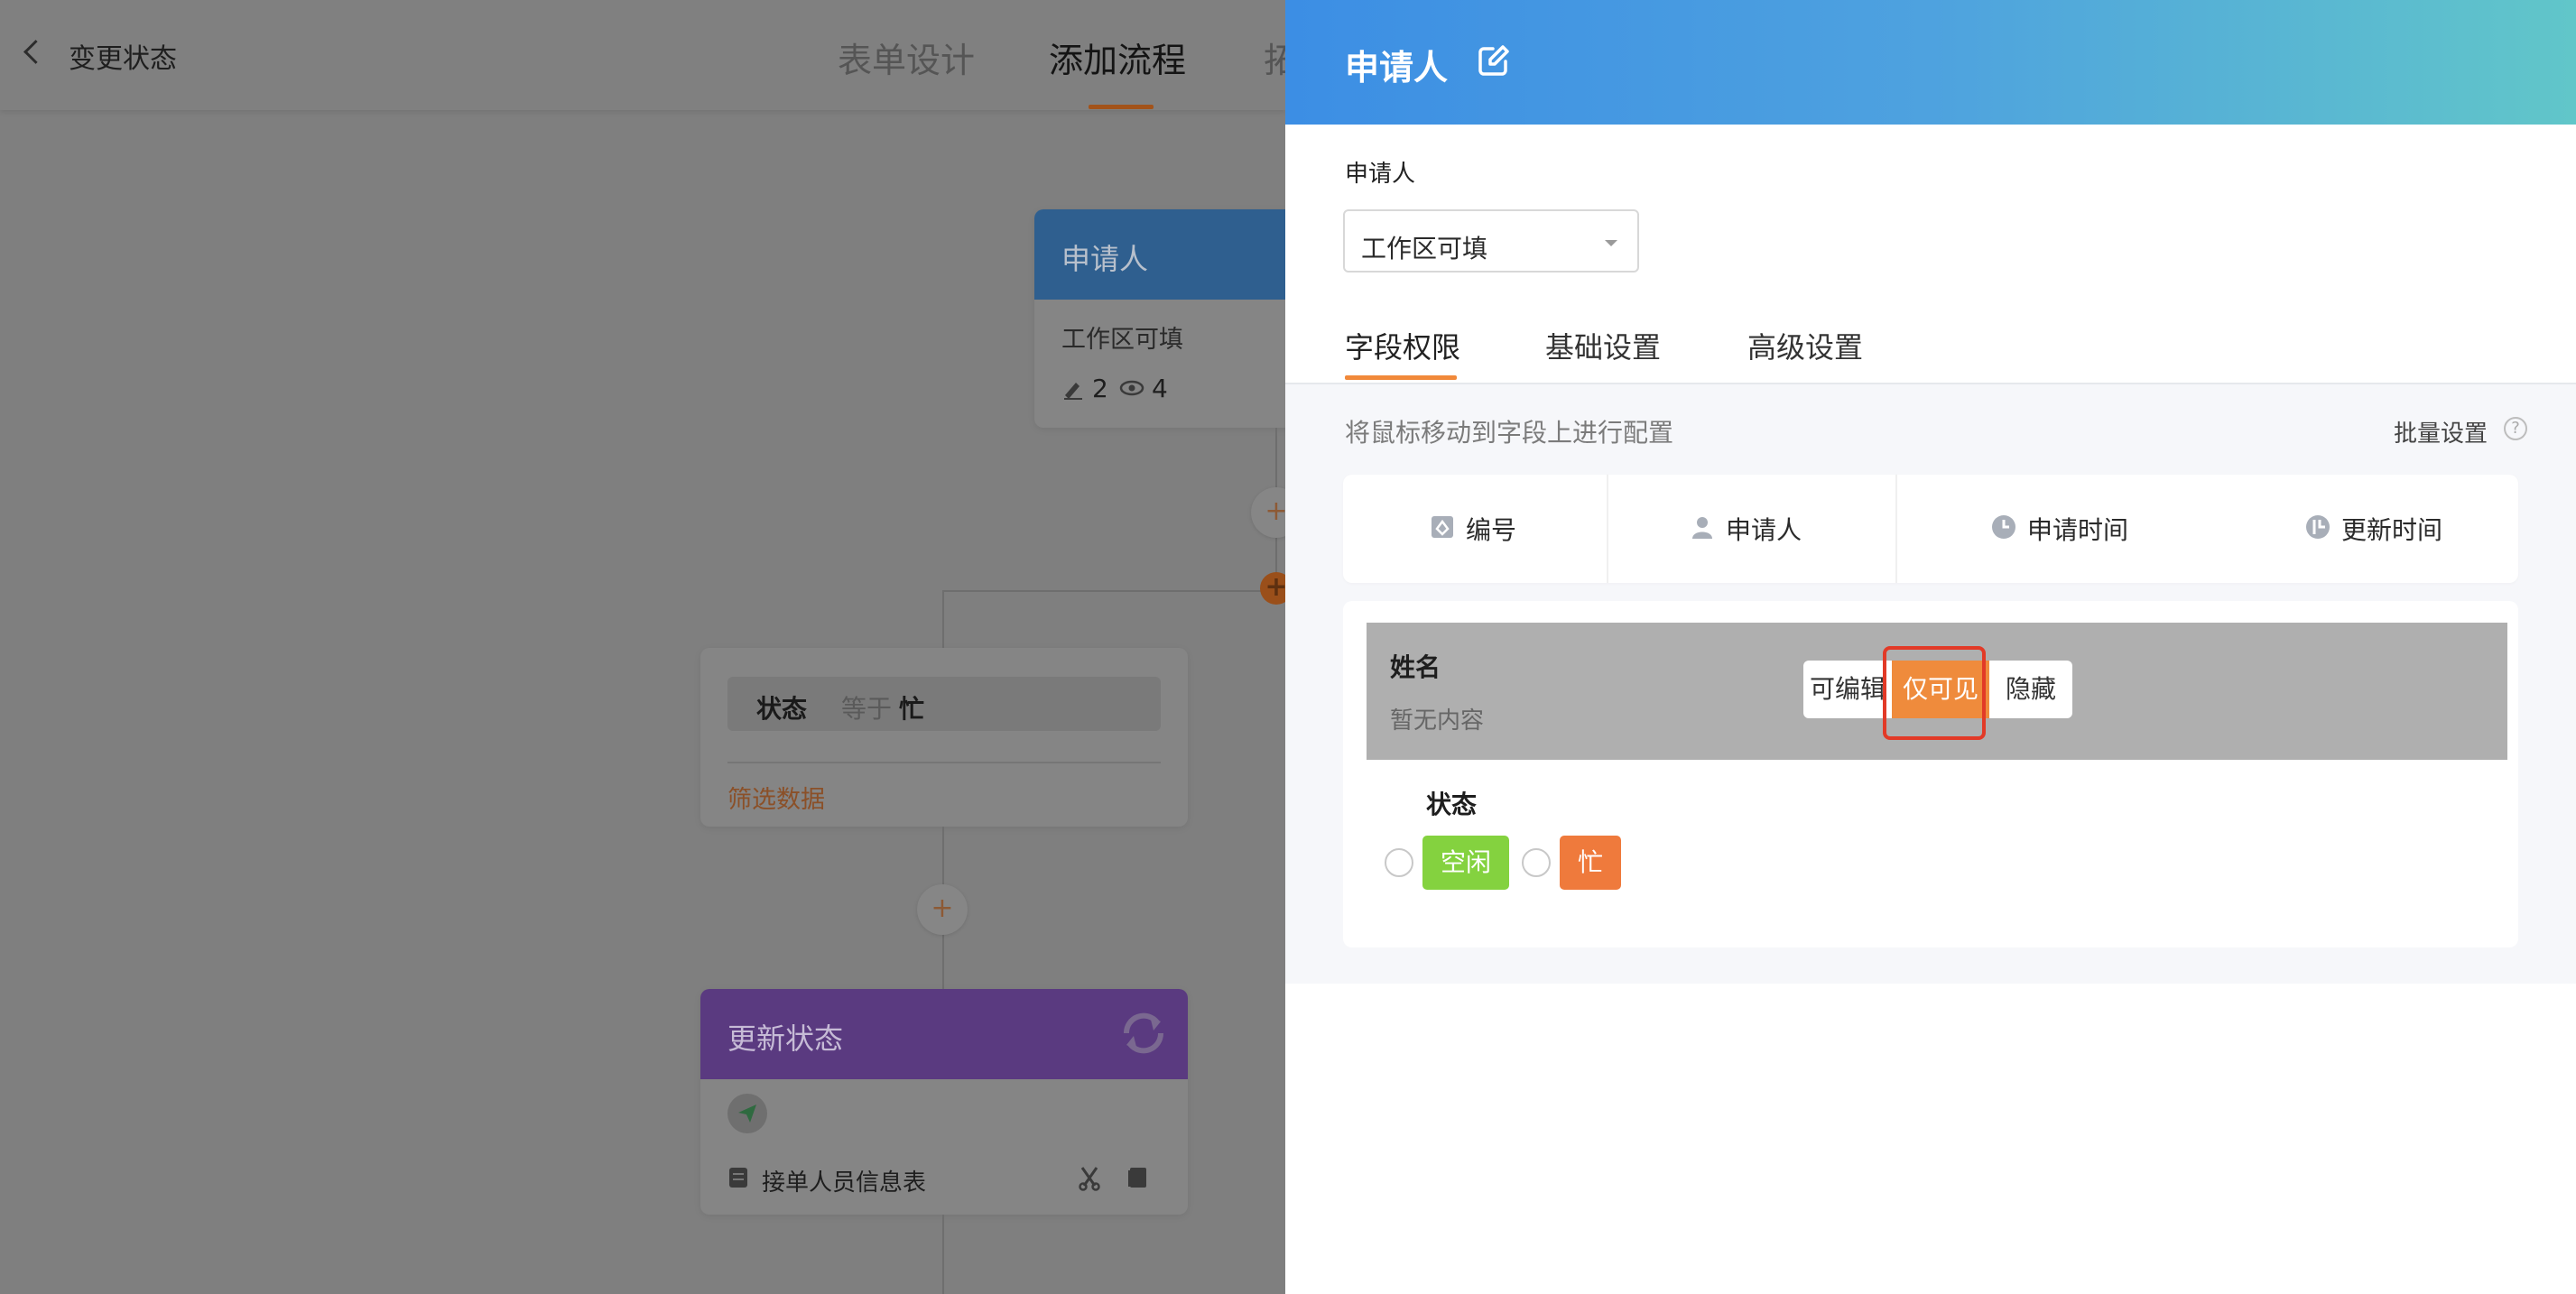  Describe the element at coordinates (1131, 388) in the screenshot. I see `eye-icon` at that location.